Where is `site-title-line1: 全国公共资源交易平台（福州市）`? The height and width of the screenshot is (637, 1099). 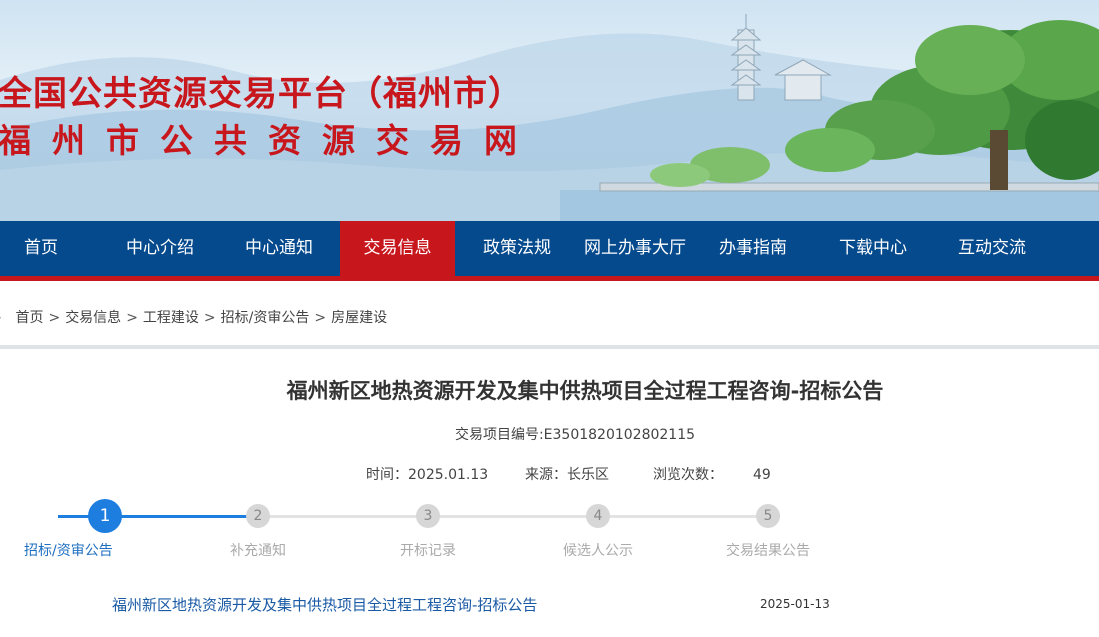
site-title-line1: 全国公共资源交易平台（福州市） is located at coordinates (261, 94).